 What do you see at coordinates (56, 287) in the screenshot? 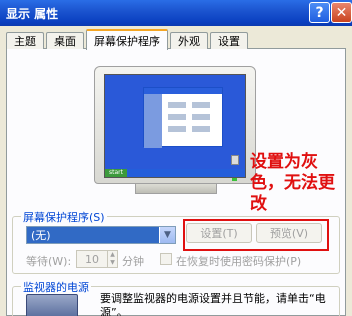
I see `power-group-title: 监视器的电源` at bounding box center [56, 287].